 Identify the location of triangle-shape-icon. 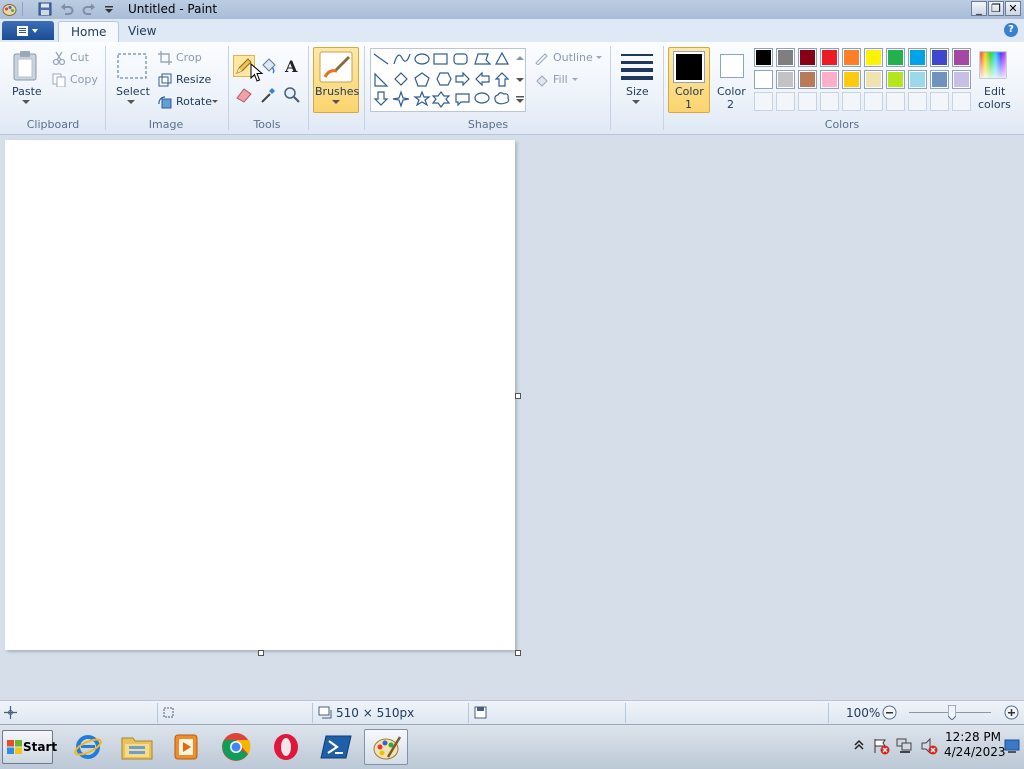
(502, 58).